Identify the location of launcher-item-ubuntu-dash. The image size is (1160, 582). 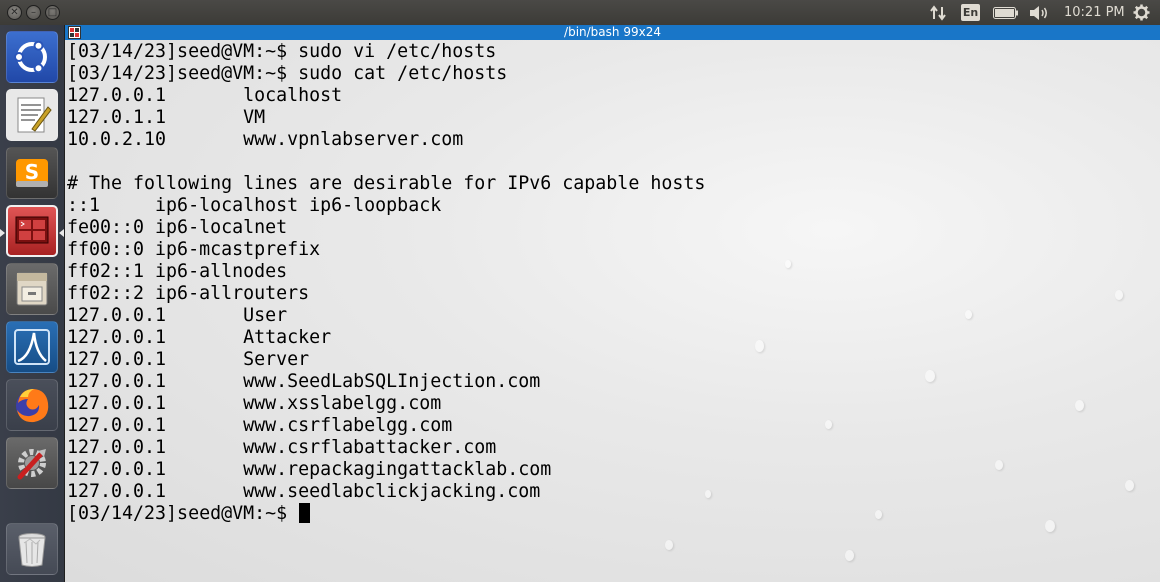
(32, 57).